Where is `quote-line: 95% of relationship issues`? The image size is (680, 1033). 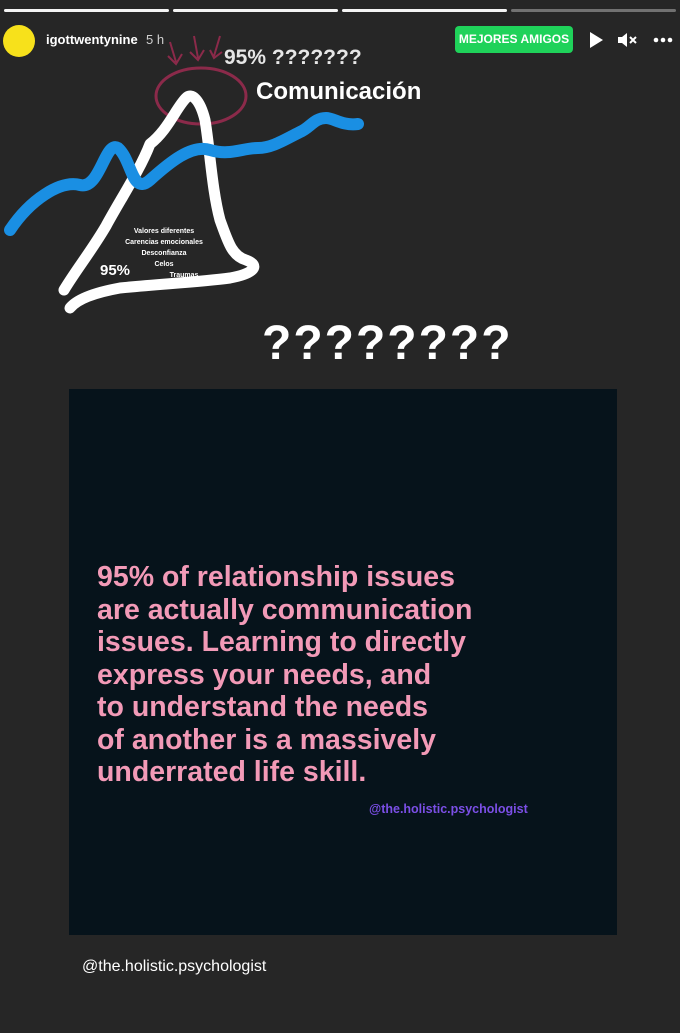 quote-line: 95% of relationship issues is located at coordinates (276, 577).